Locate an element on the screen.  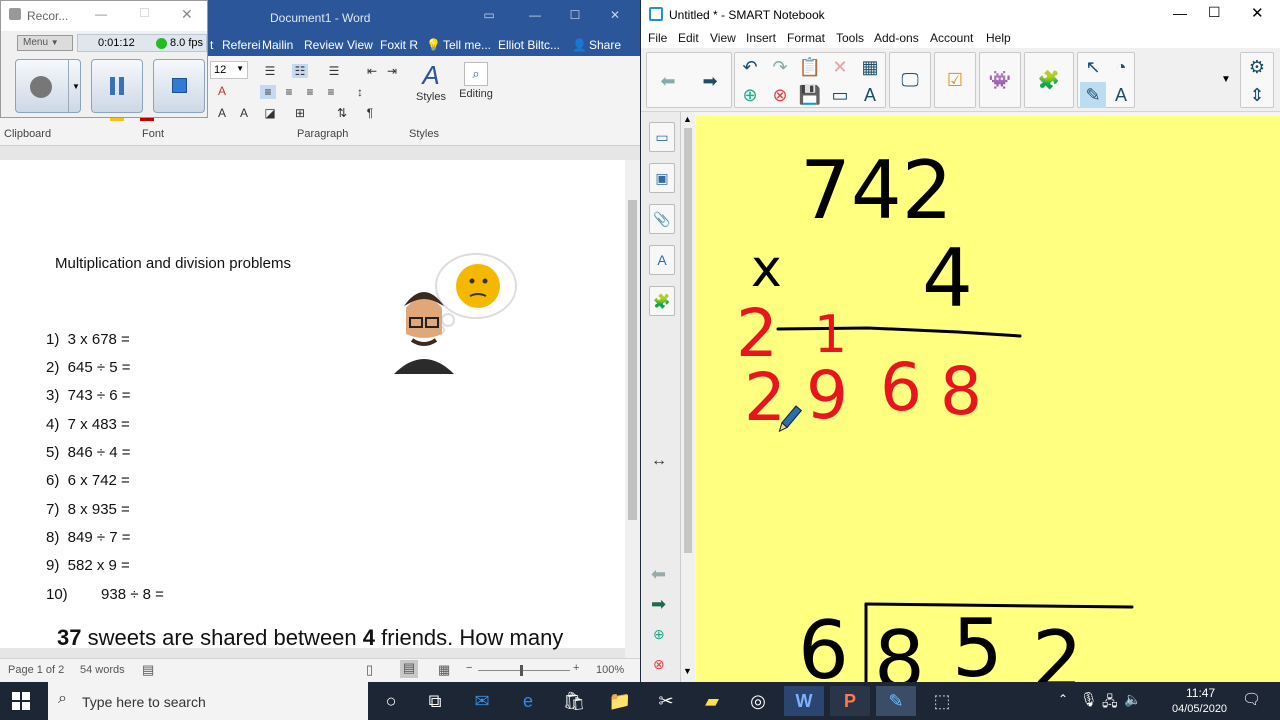
previous-page-icon: ⬅ is located at coordinates (668, 81).